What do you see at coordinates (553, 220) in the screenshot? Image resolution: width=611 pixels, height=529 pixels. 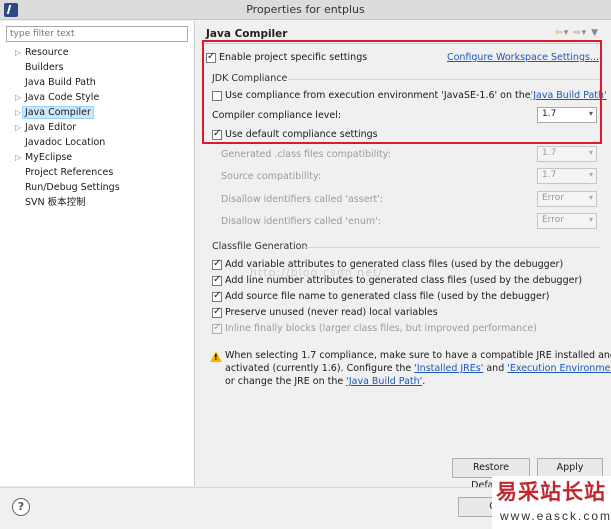 I see `disallow-enum-value: Error` at bounding box center [553, 220].